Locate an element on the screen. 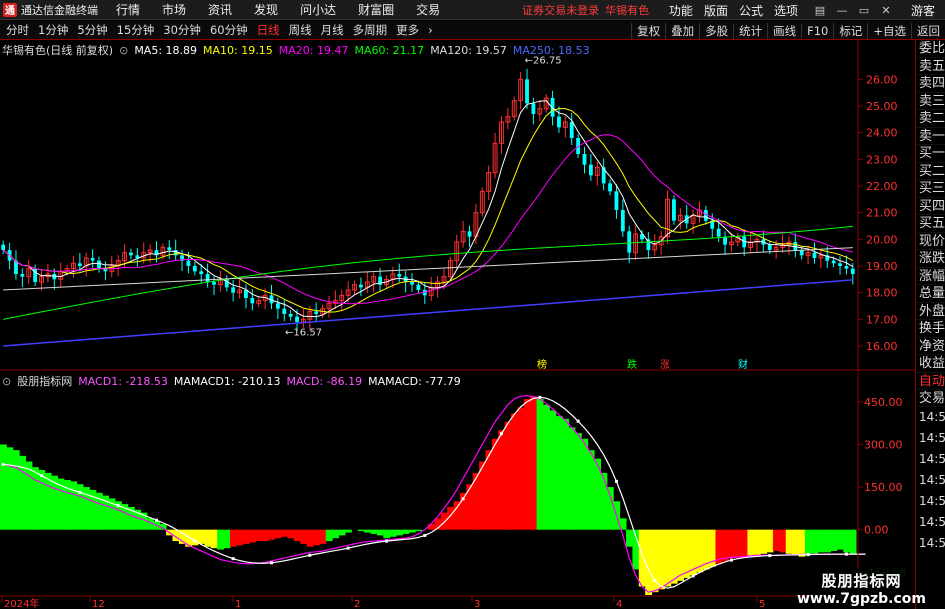  menu-formula: 公式 is located at coordinates (751, 10).